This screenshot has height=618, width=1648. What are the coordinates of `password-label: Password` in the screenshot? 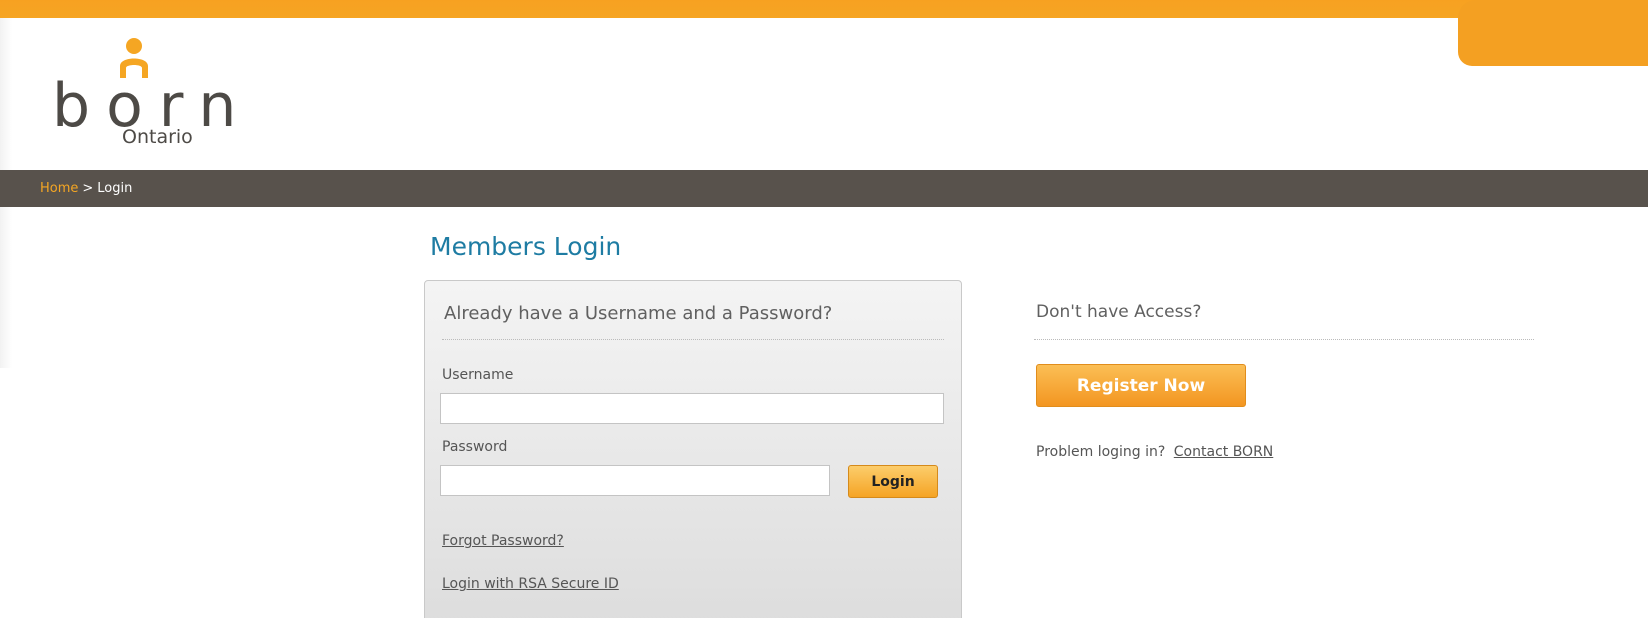 It's located at (475, 447).